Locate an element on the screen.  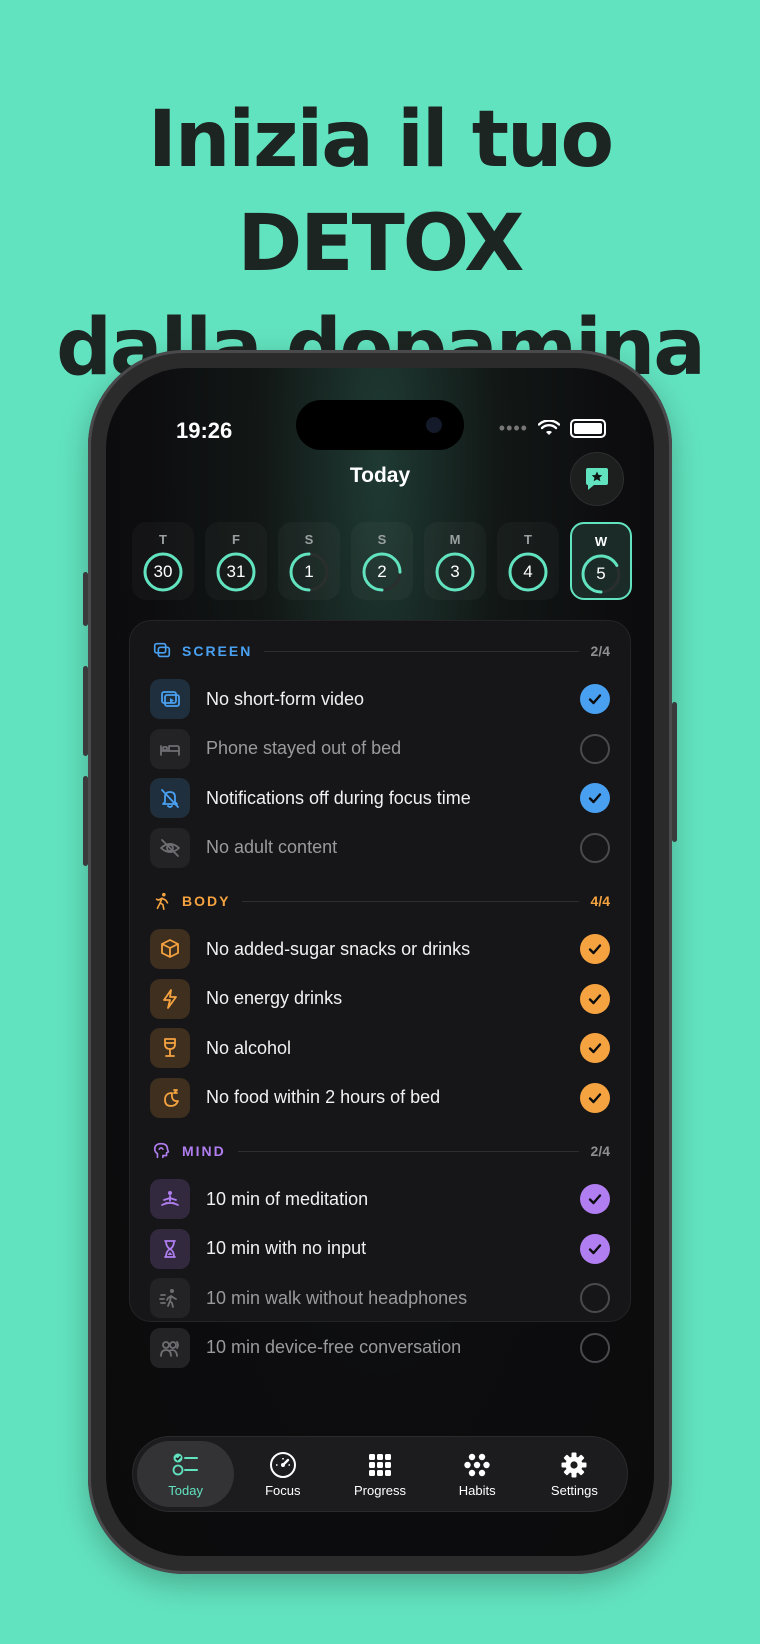
day-number: 31 is located at coordinates (236, 571).